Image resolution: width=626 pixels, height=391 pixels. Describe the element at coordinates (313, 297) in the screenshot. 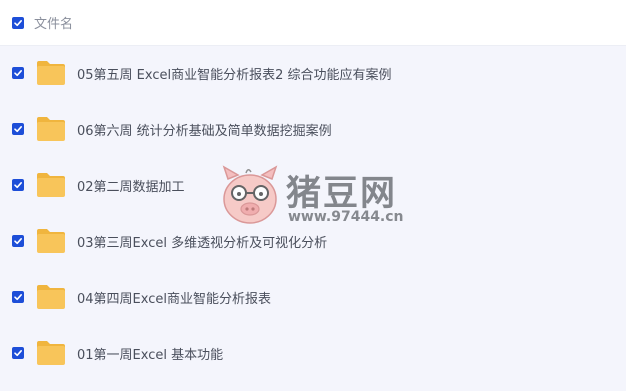

I see `file-row: 04第四周Excel商业智能分析报表` at that location.